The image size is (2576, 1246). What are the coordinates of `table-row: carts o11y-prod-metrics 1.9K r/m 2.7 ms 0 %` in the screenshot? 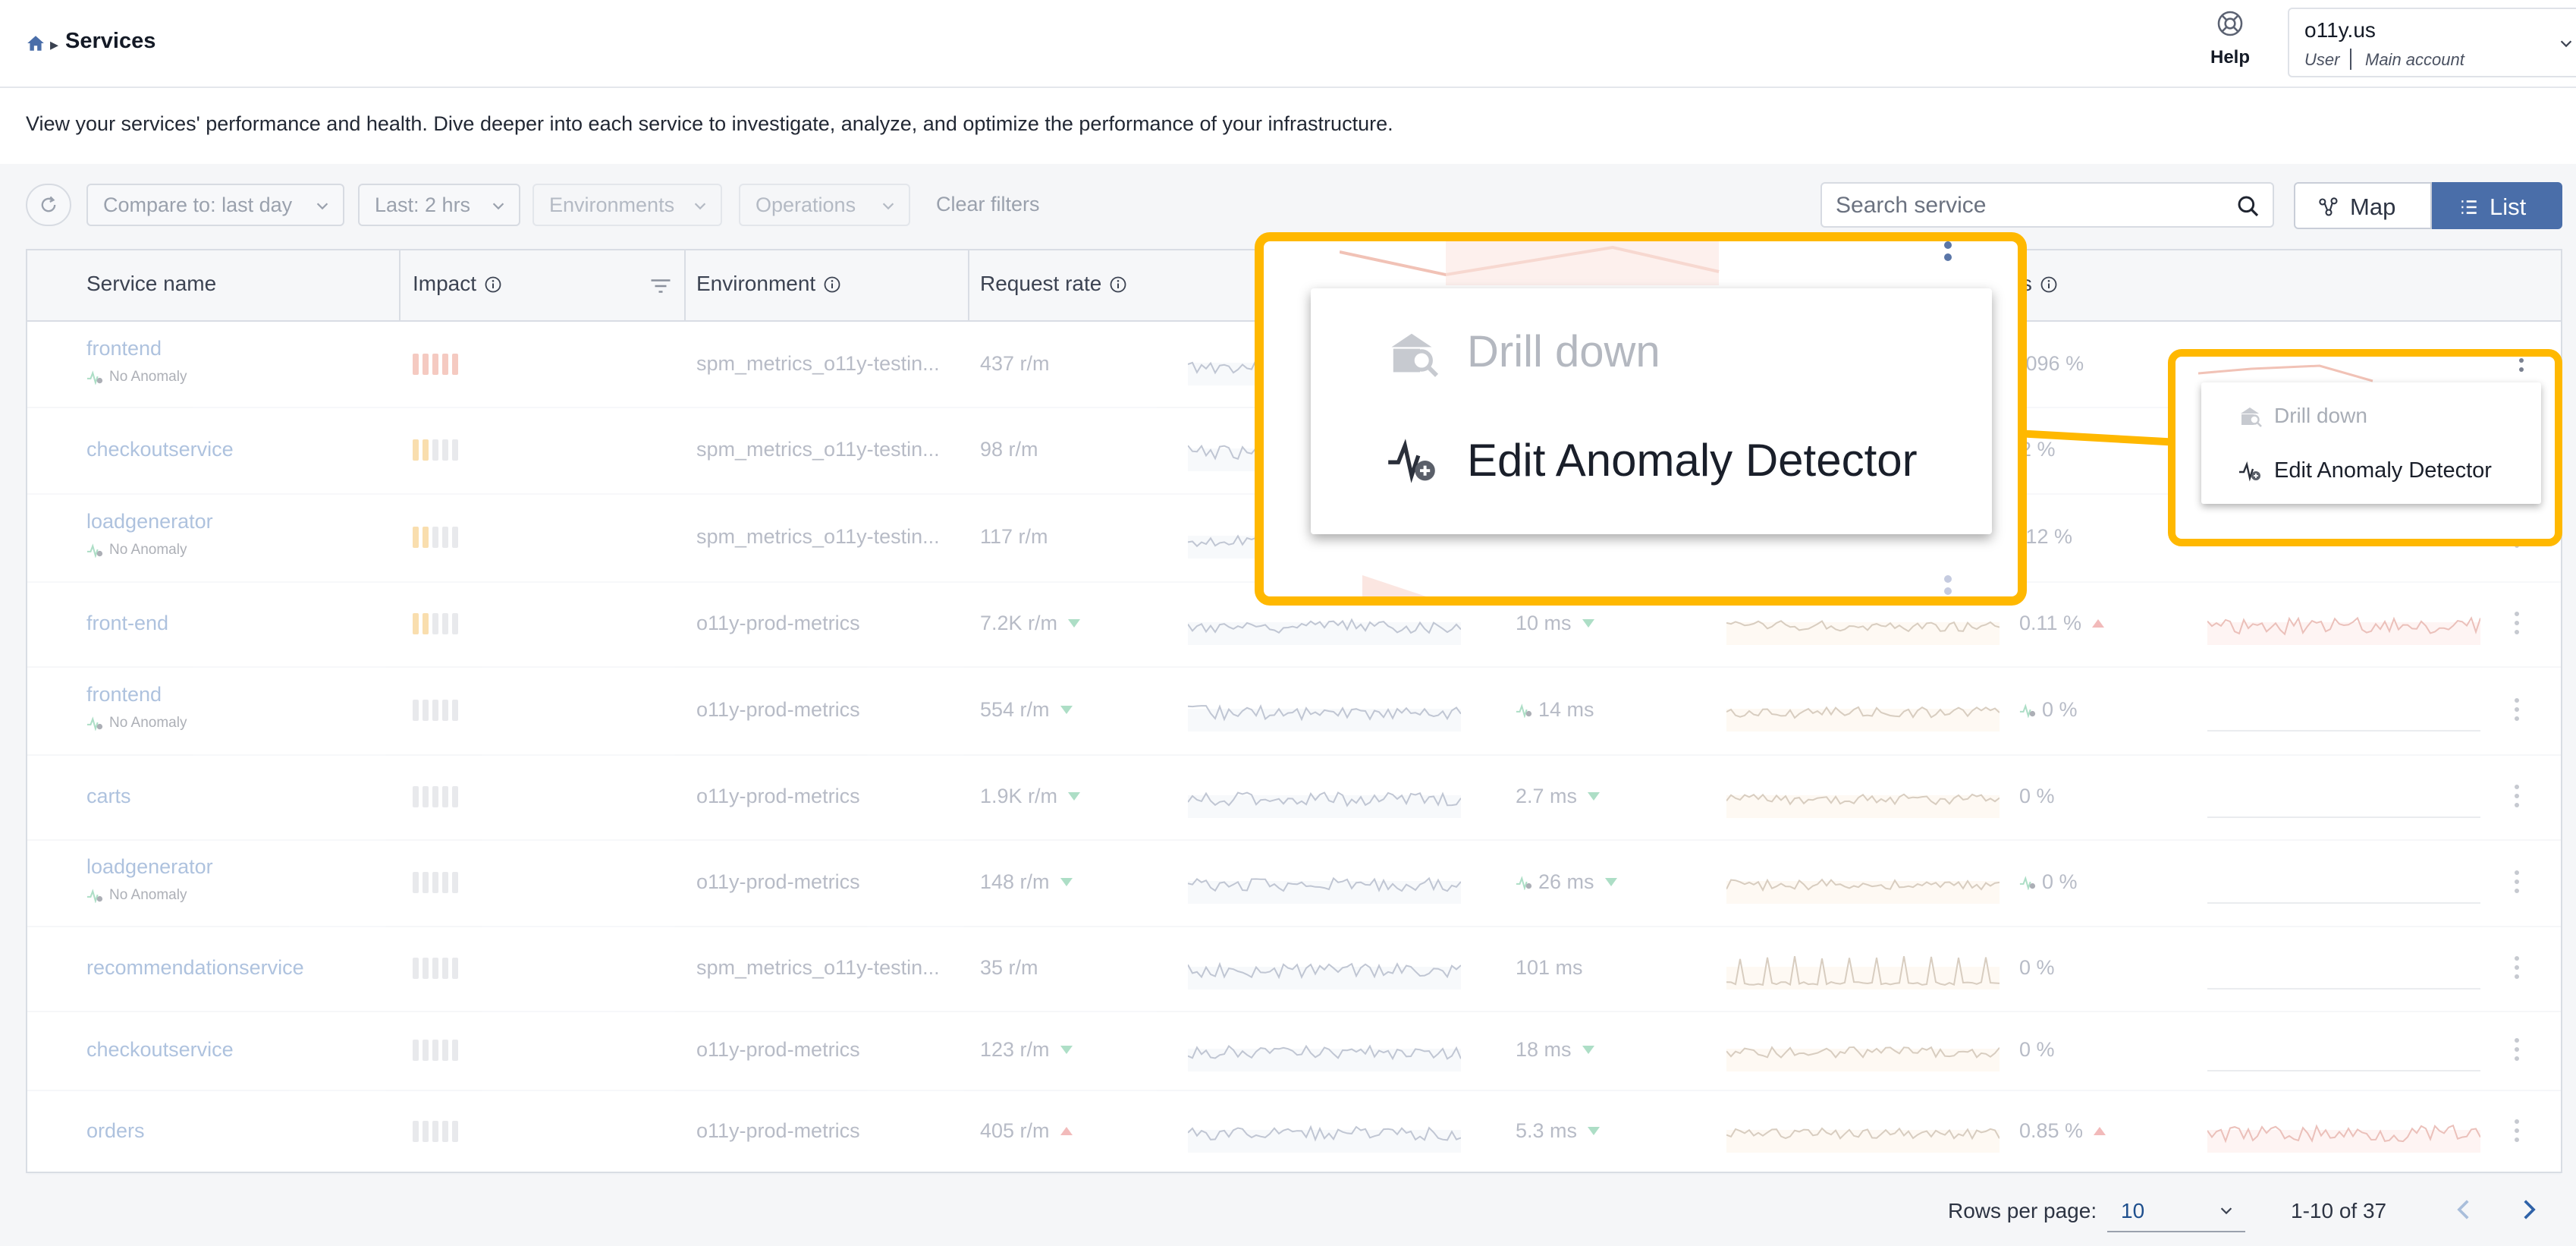 It's located at (1294, 797).